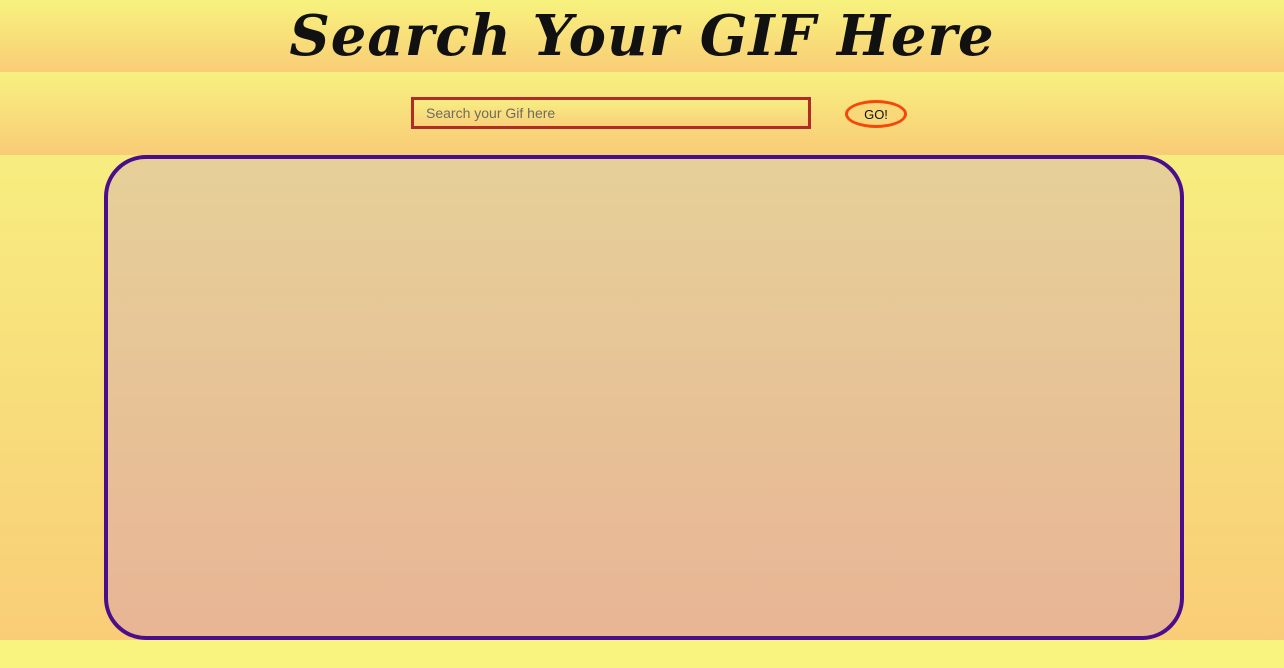 The width and height of the screenshot is (1284, 668). What do you see at coordinates (876, 114) in the screenshot?
I see `go-button: GO!` at bounding box center [876, 114].